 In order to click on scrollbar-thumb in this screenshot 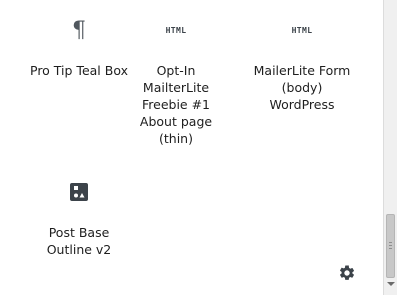, I will do `click(390, 246)`.